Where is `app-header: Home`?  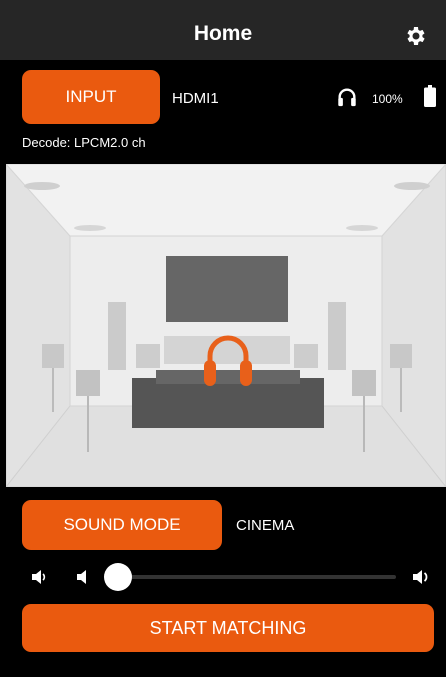
app-header: Home is located at coordinates (223, 30).